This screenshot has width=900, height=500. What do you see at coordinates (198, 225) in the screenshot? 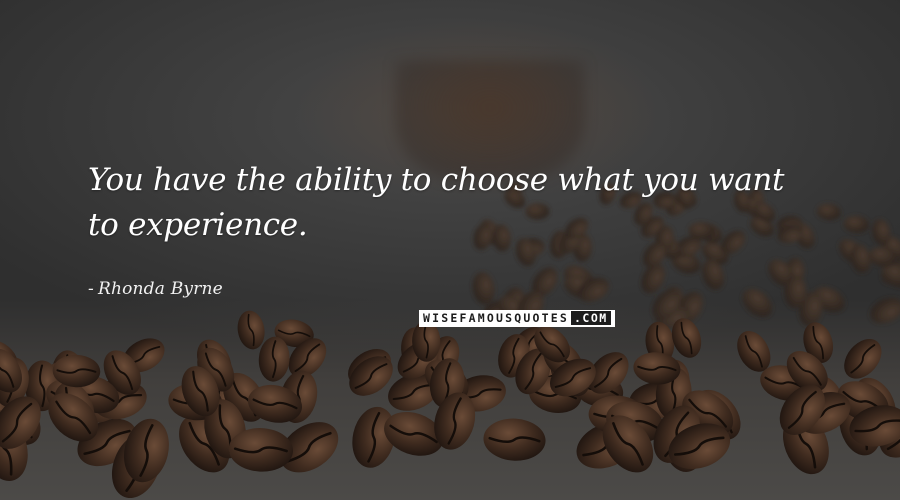
I see `quote-line-2: to experience.` at bounding box center [198, 225].